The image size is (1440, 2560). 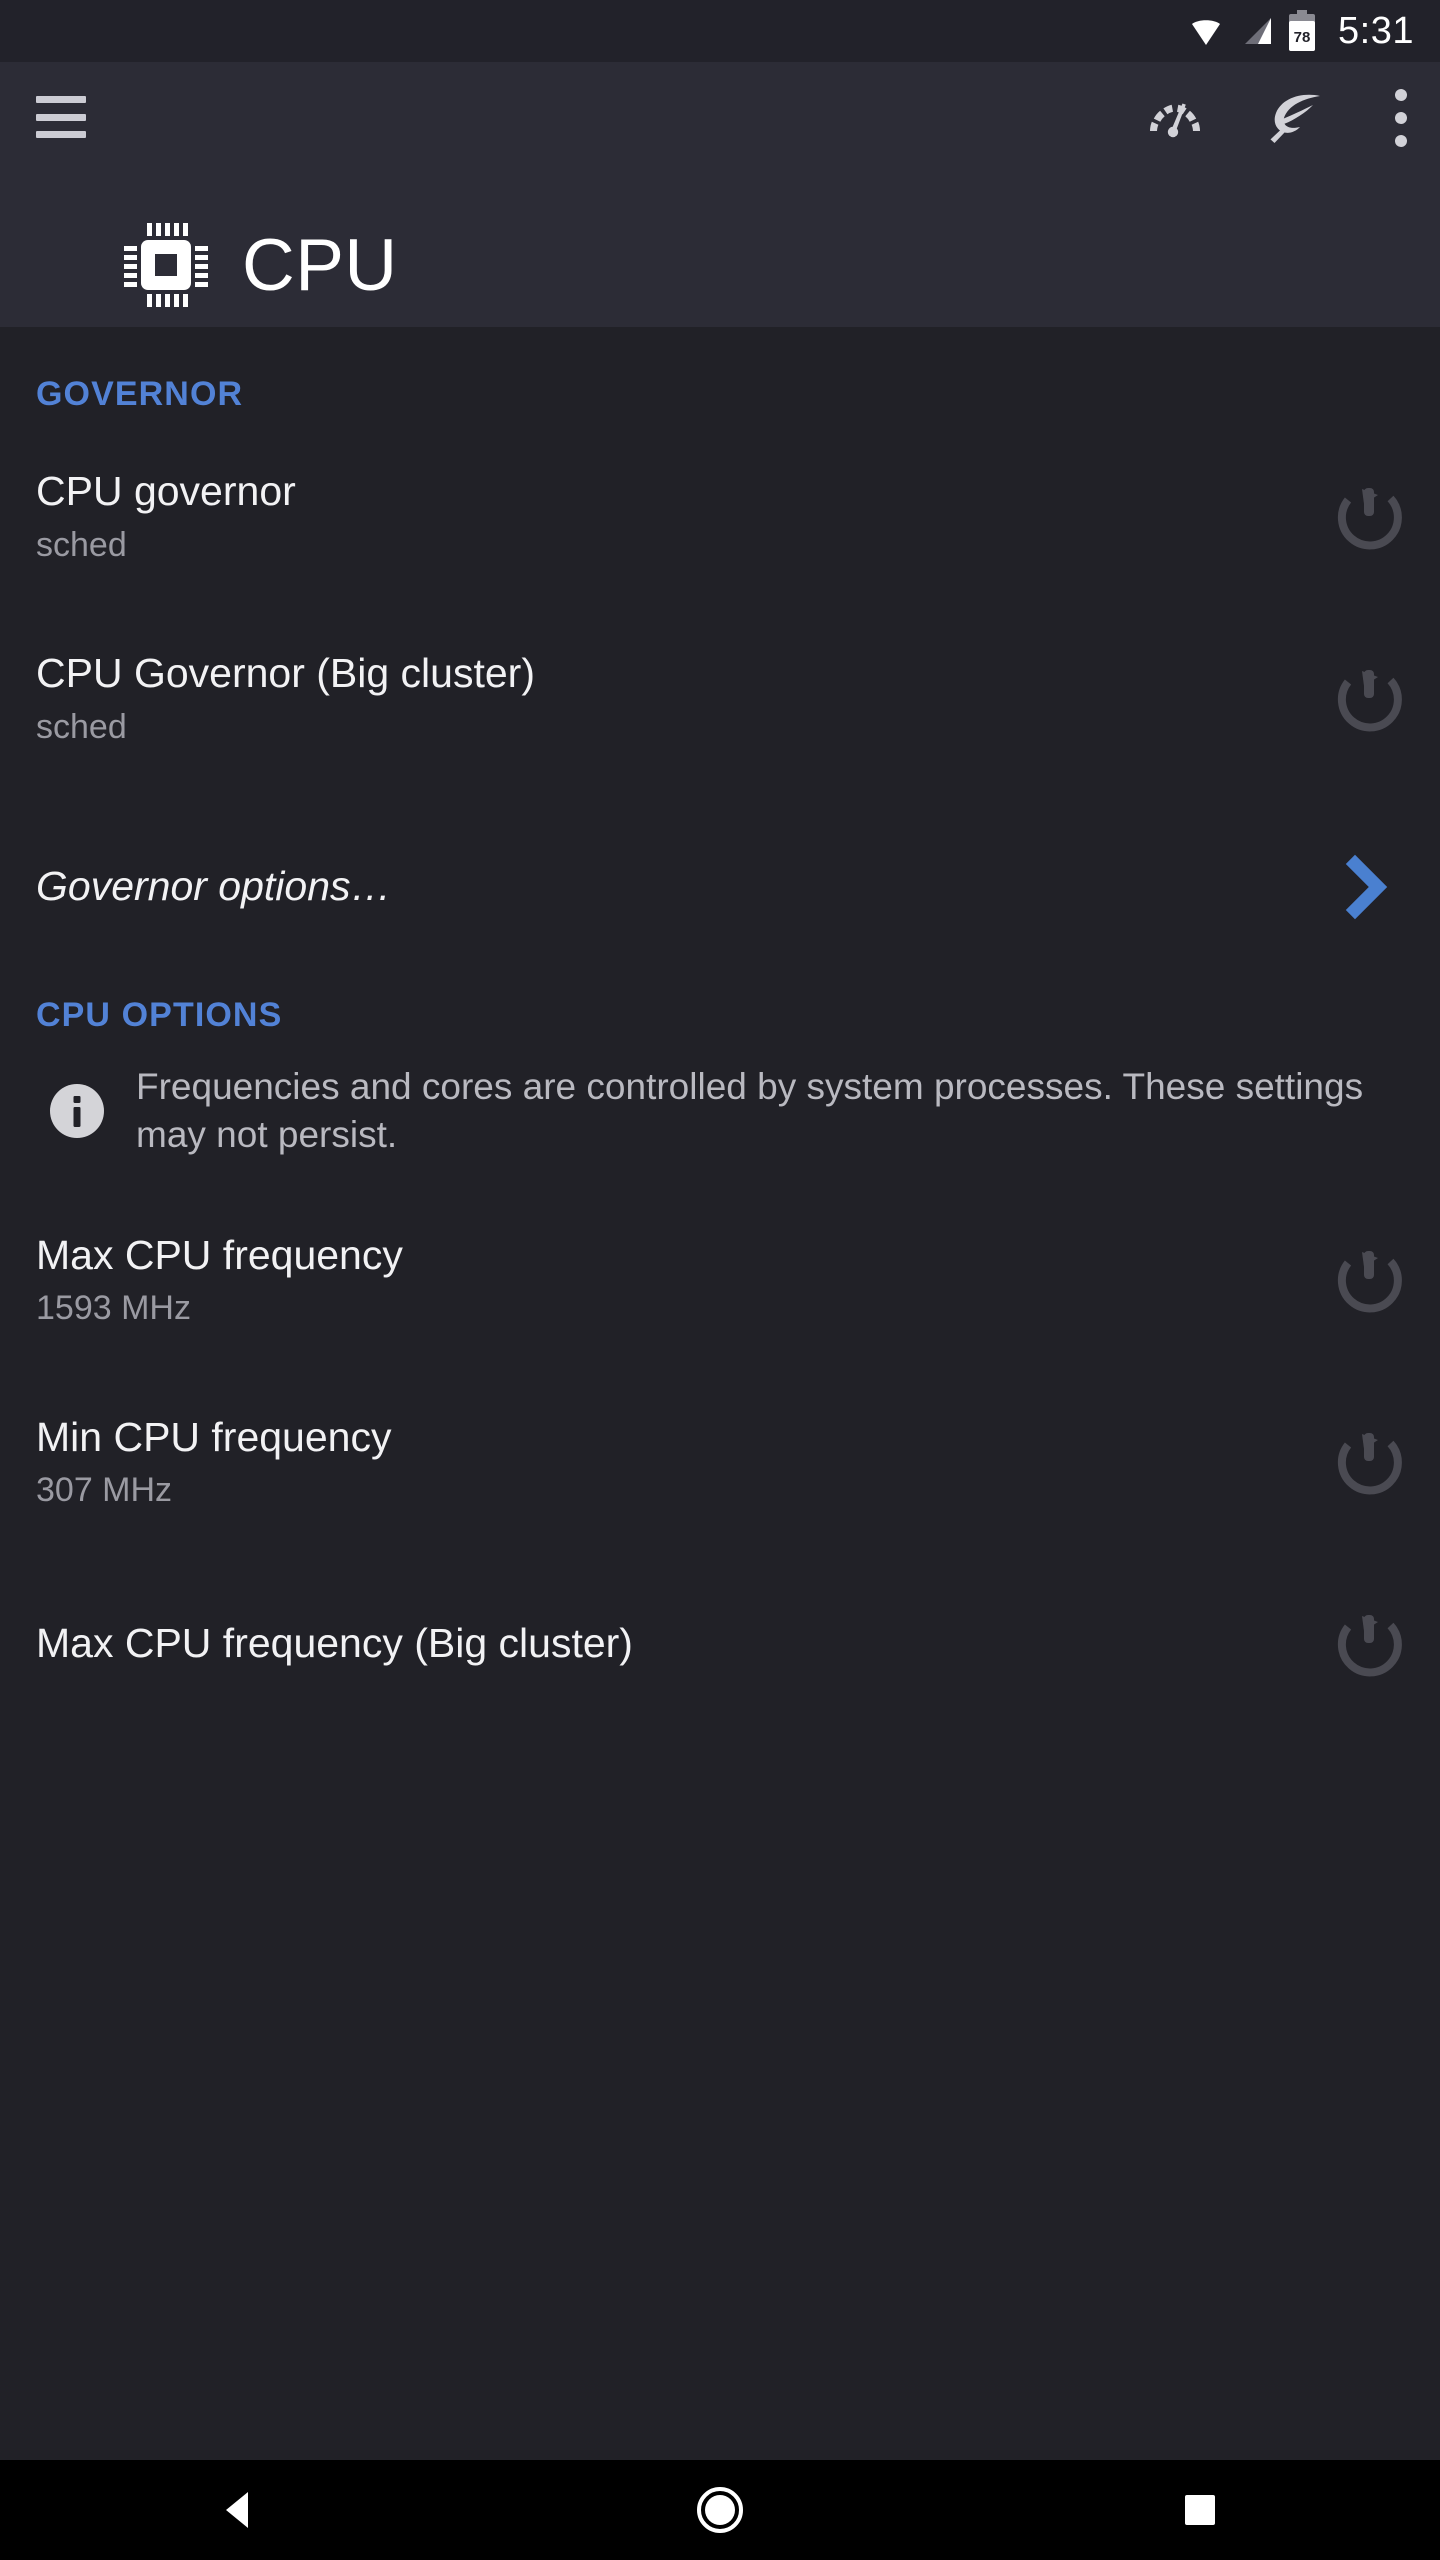 I want to click on hamburger-menu-icon, so click(x=61, y=117).